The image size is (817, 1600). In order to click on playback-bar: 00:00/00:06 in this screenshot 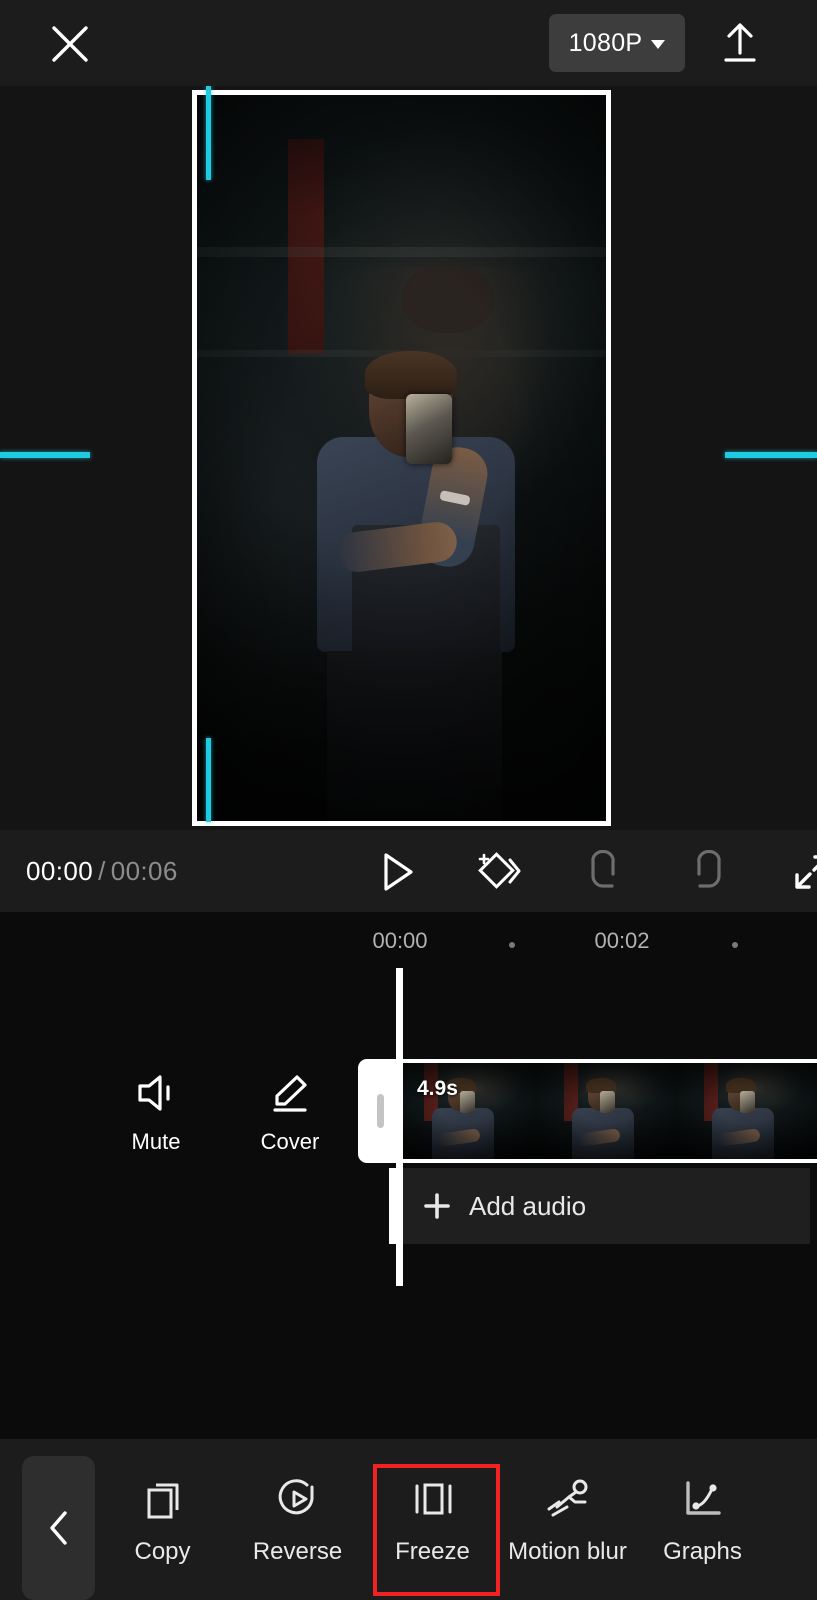, I will do `click(408, 871)`.